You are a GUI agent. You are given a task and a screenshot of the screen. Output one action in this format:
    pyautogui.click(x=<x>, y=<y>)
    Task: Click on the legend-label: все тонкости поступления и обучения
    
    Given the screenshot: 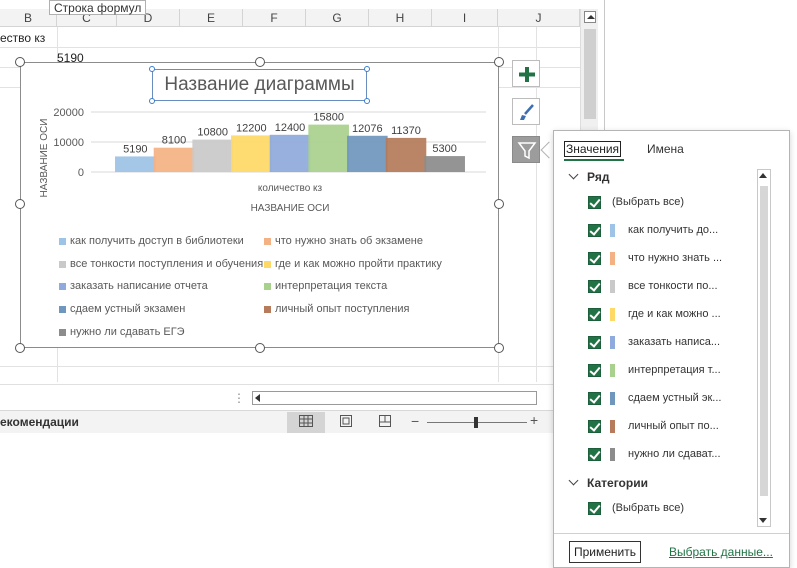 What is the action you would take?
    pyautogui.click(x=167, y=264)
    